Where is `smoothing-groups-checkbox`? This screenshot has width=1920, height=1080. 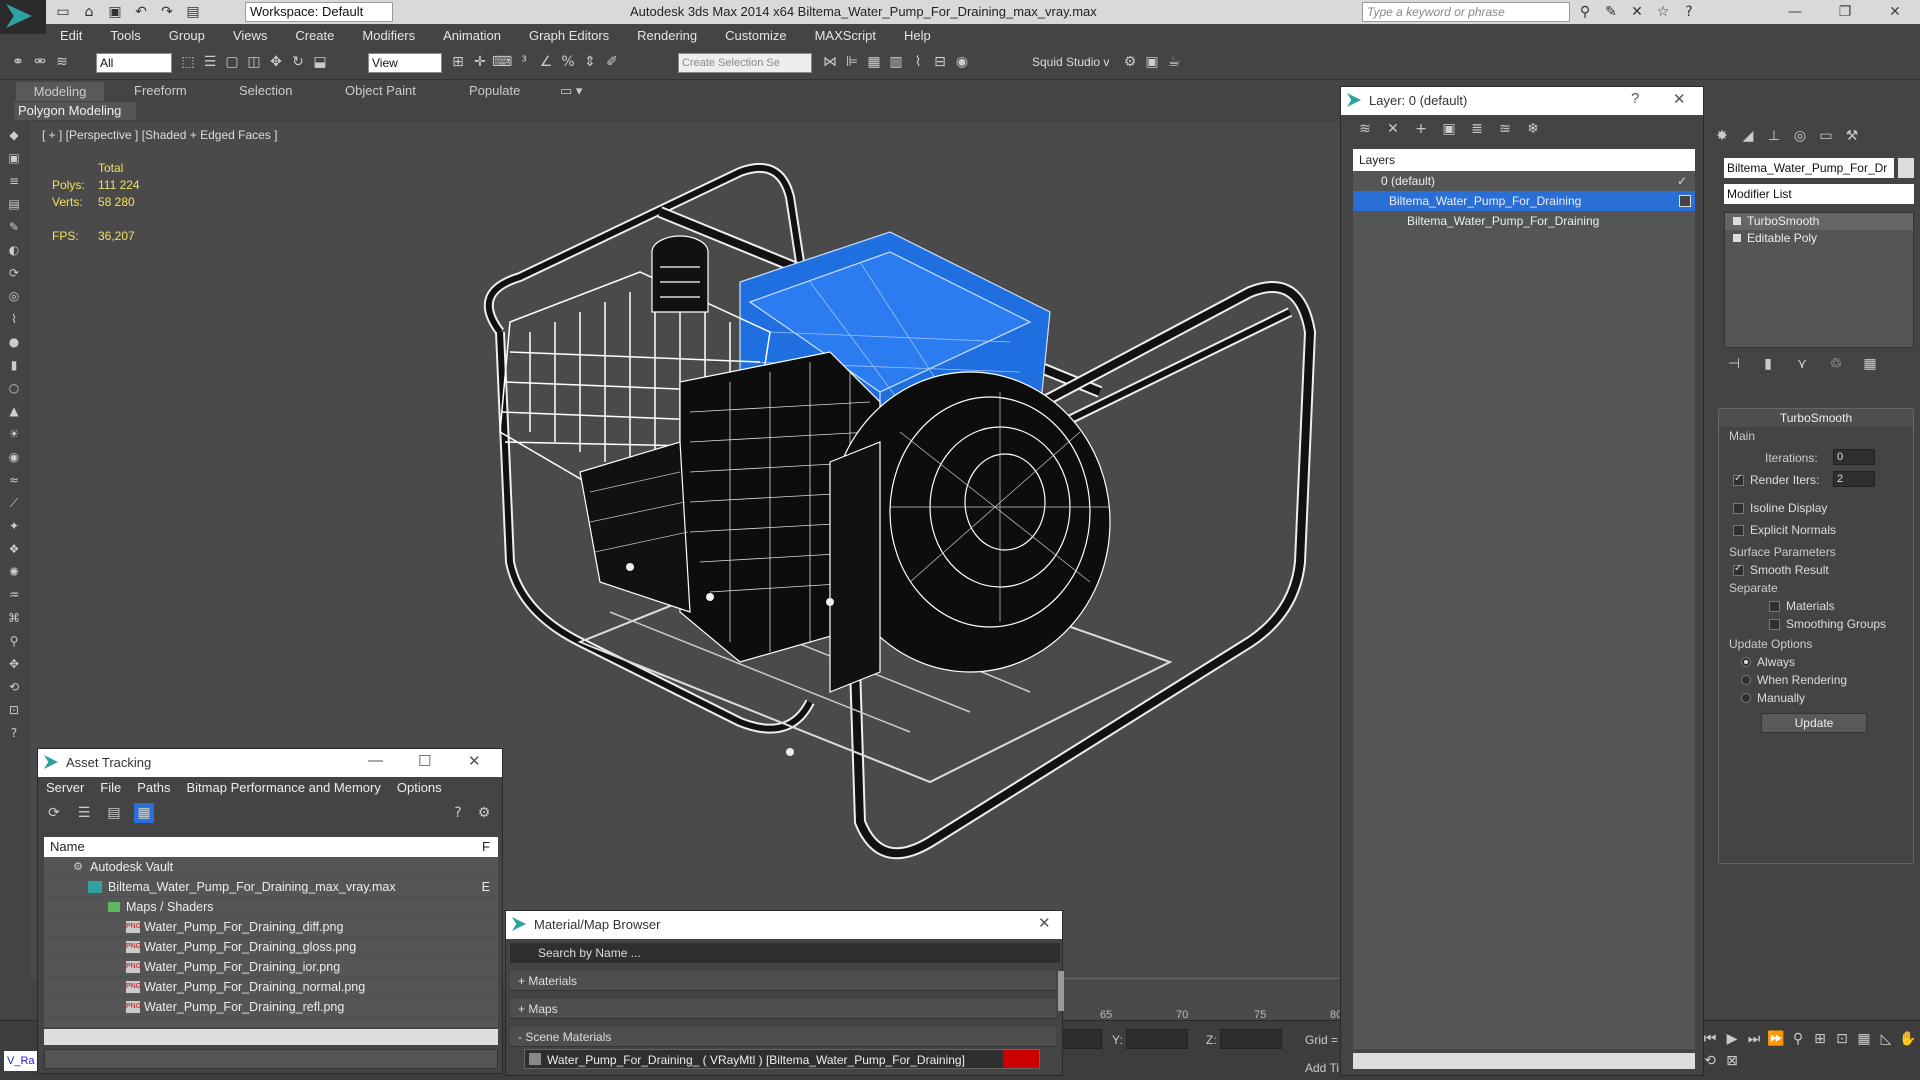
smoothing-groups-checkbox is located at coordinates (1774, 624).